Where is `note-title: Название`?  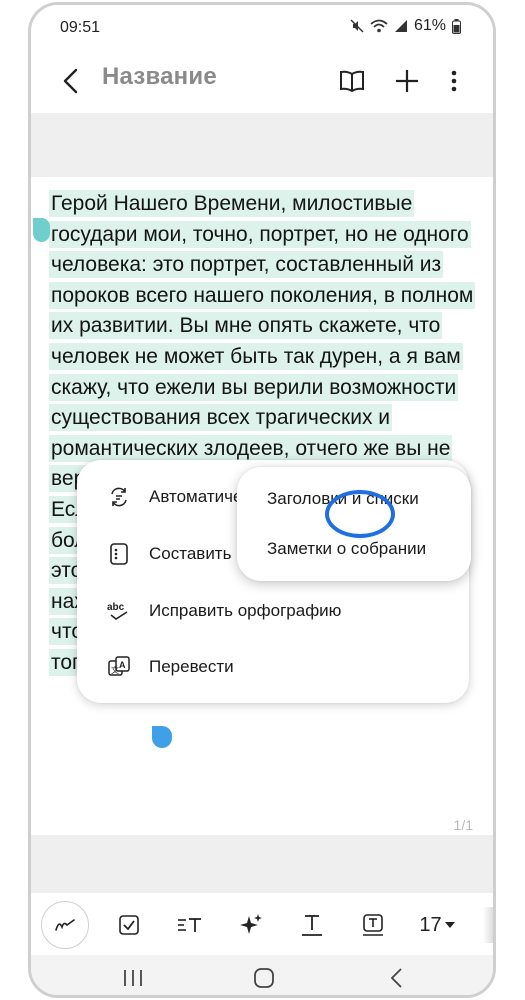 note-title: Название is located at coordinates (159, 77).